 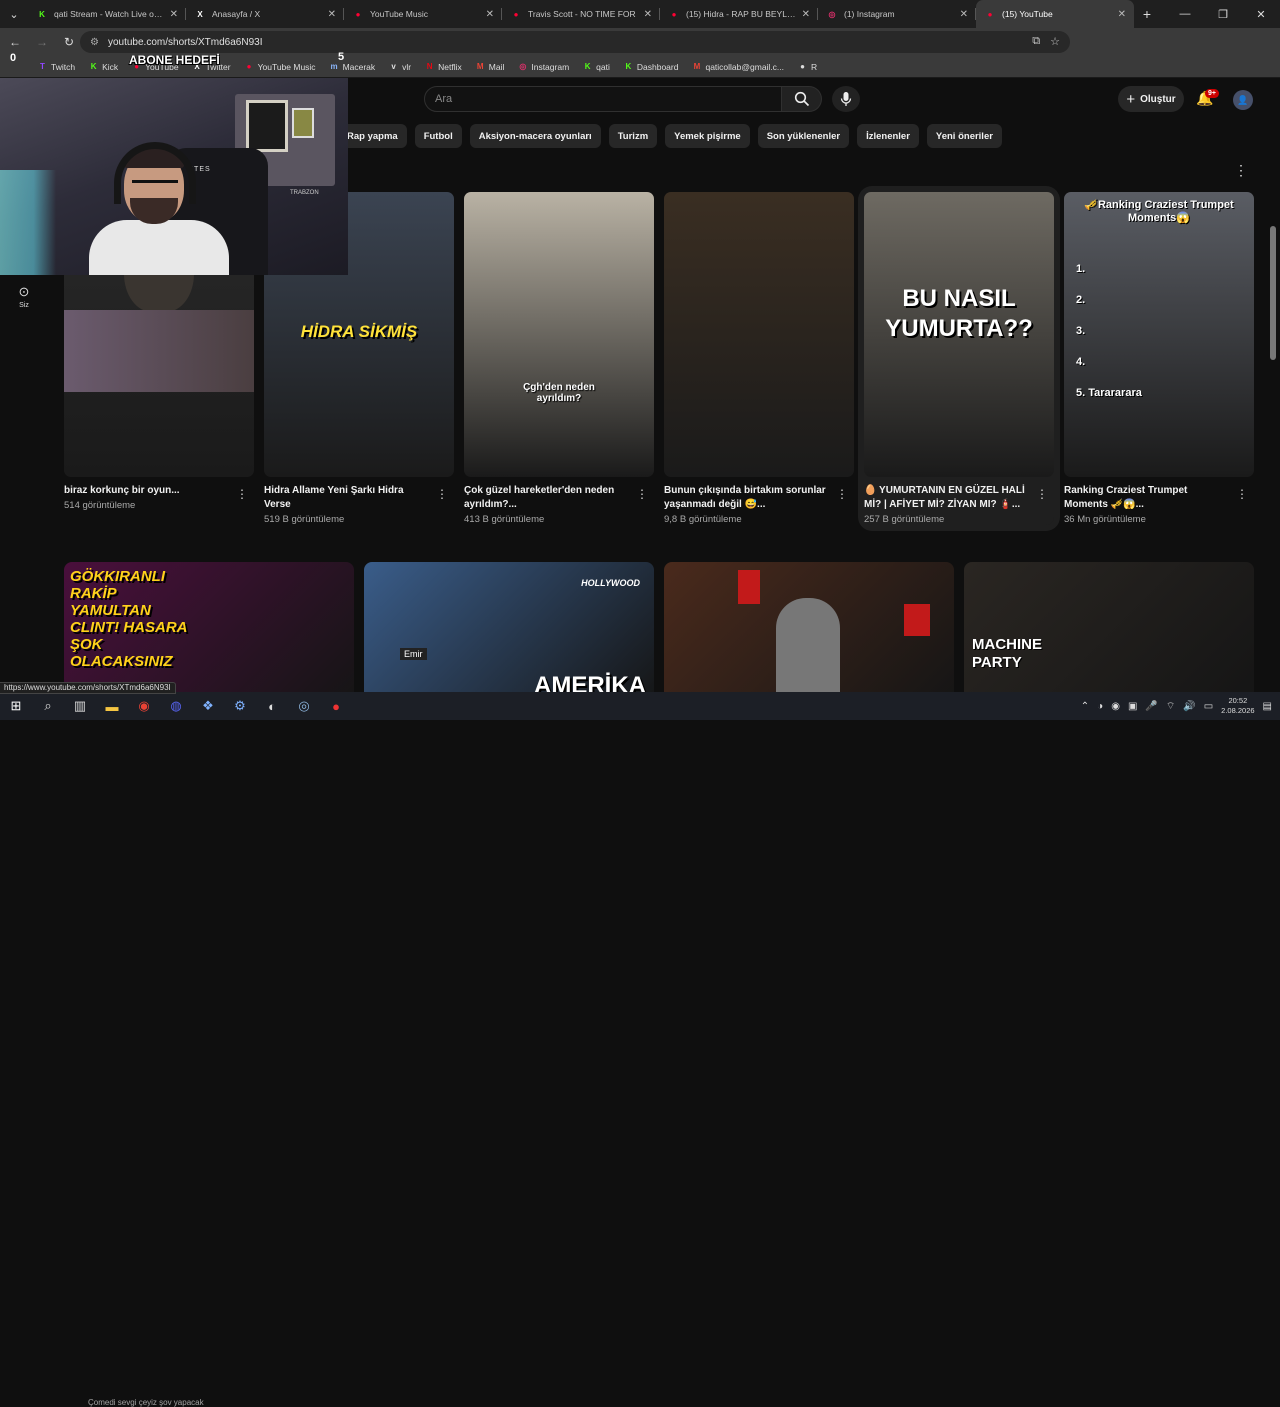 What do you see at coordinates (1036, 41) in the screenshot?
I see `cast-icon: ⧉` at bounding box center [1036, 41].